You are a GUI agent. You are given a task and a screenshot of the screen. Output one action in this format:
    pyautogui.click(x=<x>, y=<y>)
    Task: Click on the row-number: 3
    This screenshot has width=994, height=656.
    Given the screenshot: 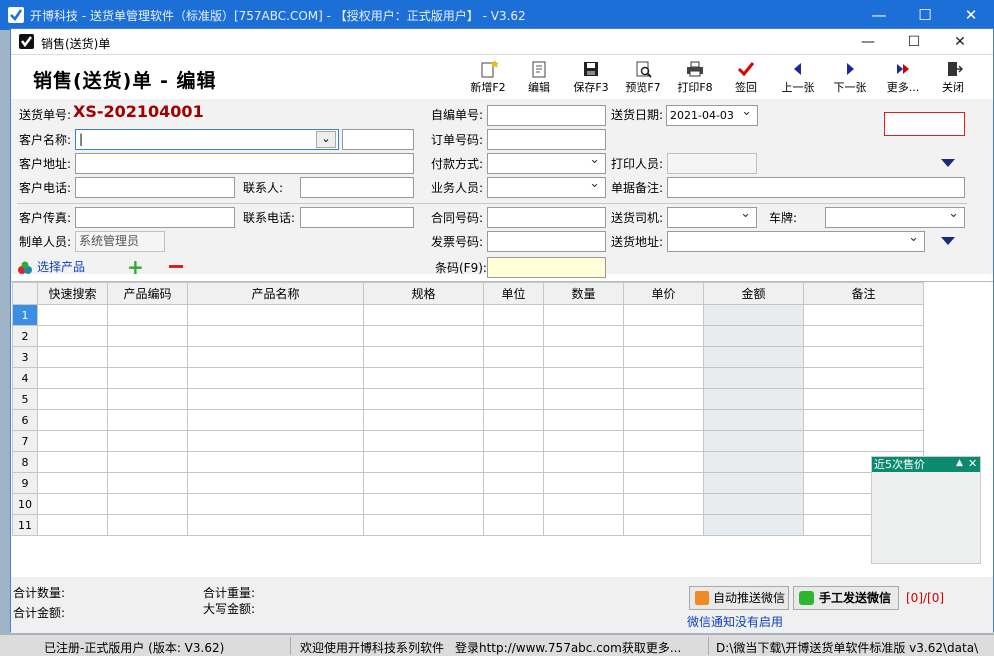 What is the action you would take?
    pyautogui.click(x=25, y=357)
    